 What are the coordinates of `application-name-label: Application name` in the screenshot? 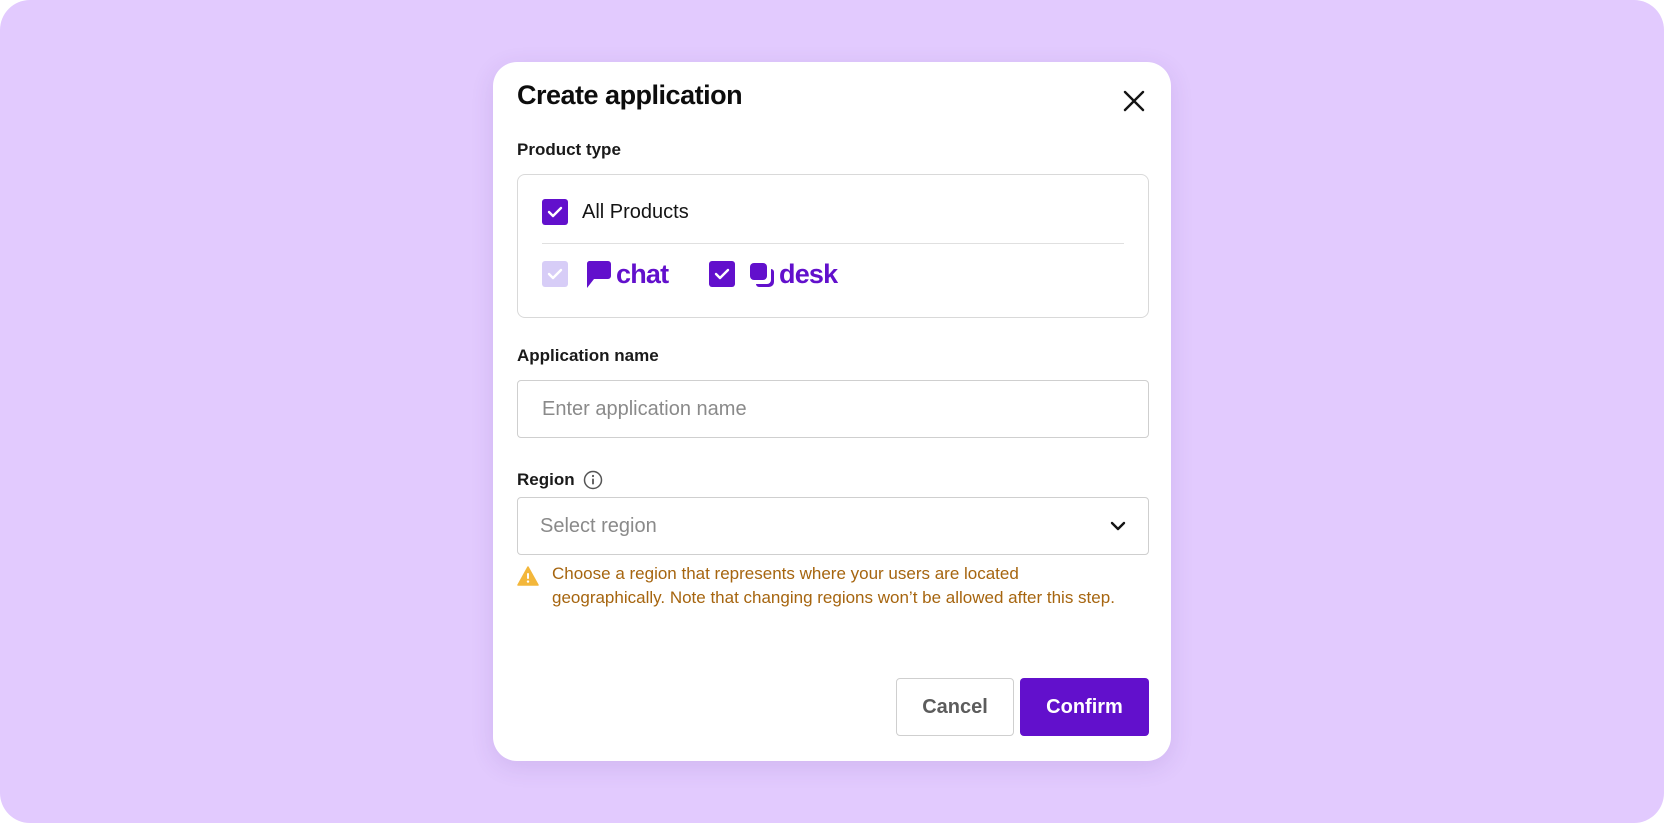 It's located at (588, 355).